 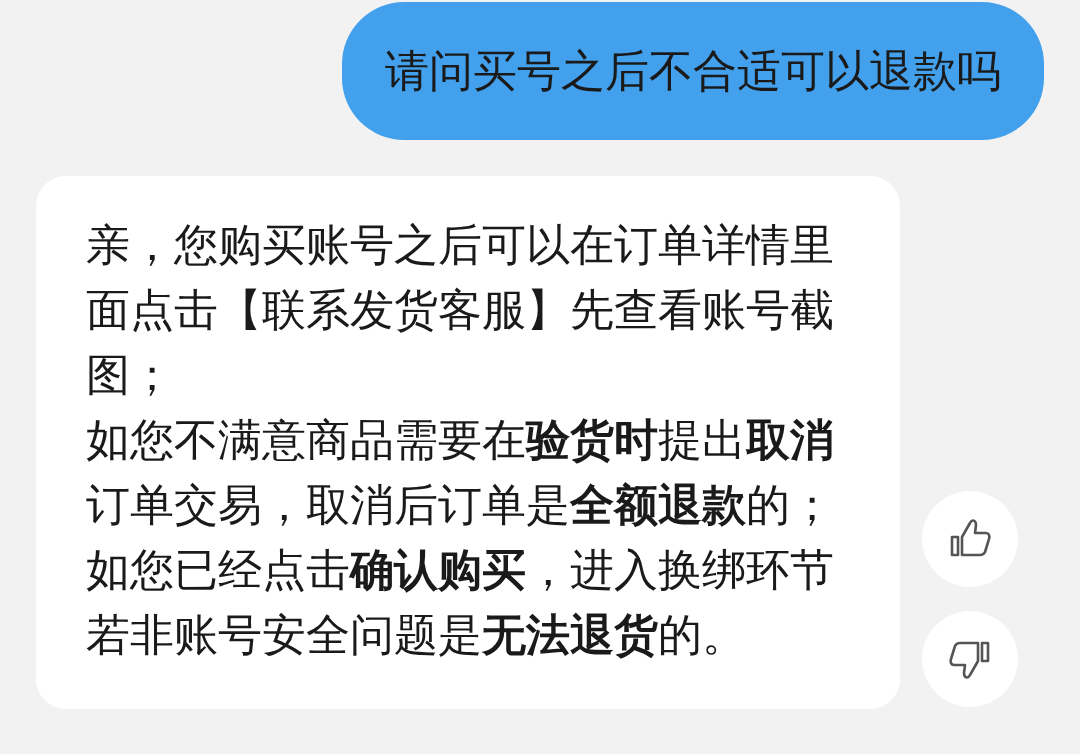 What do you see at coordinates (693, 71) in the screenshot?
I see `message-text: 请问买号之后不合适可以退款吗` at bounding box center [693, 71].